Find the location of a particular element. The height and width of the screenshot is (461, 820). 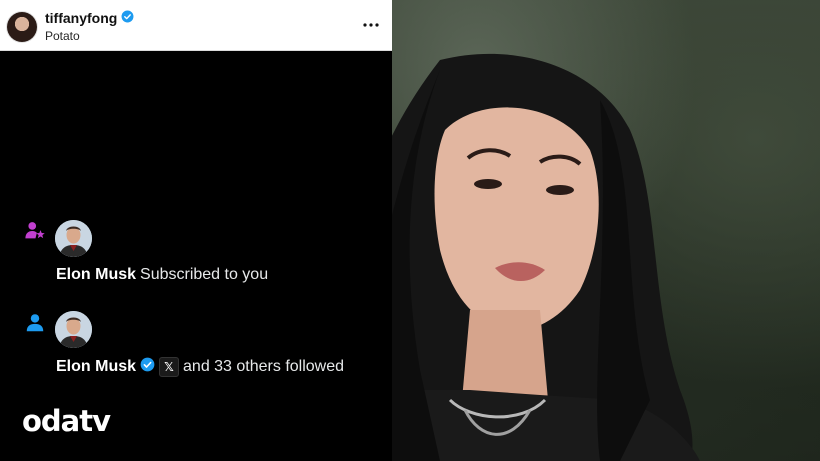

notification-action: and 33 others followed is located at coordinates (264, 366).